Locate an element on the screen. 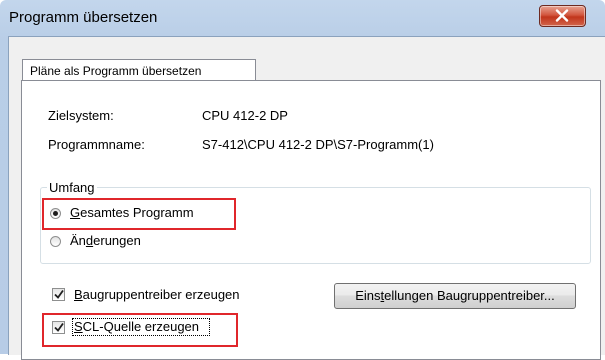 This screenshot has width=605, height=360. tab-label: Pläne als Programm übersetzen is located at coordinates (116, 71).